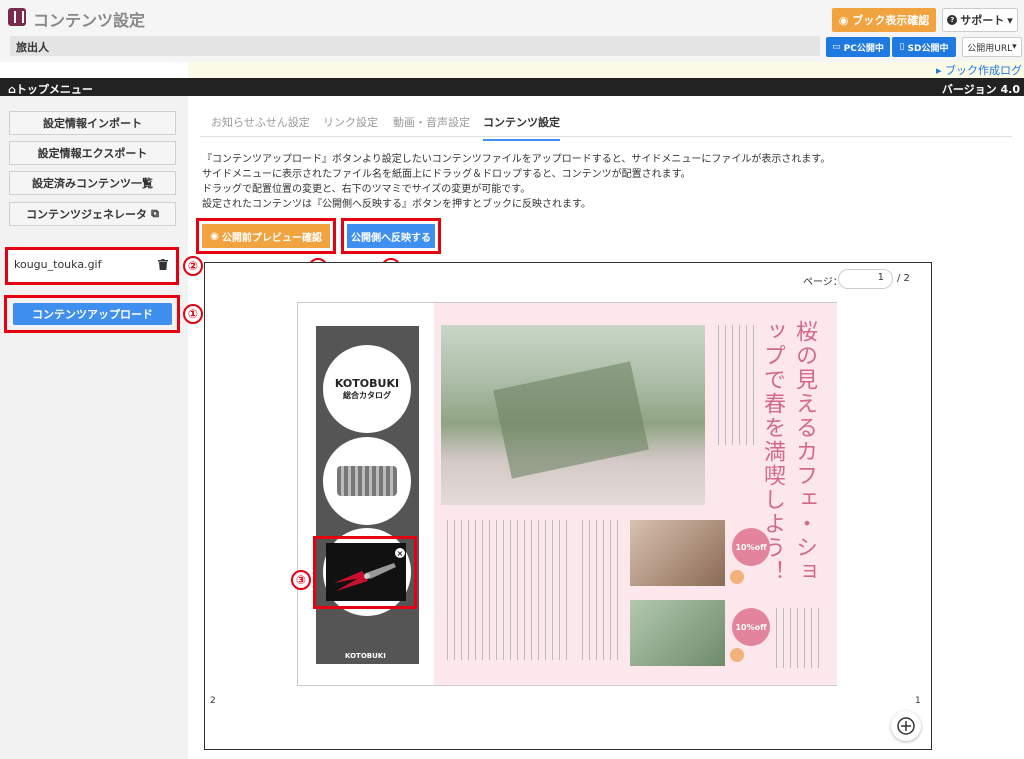  Describe the element at coordinates (213, 701) in the screenshot. I see `left-page-number: 2` at that location.